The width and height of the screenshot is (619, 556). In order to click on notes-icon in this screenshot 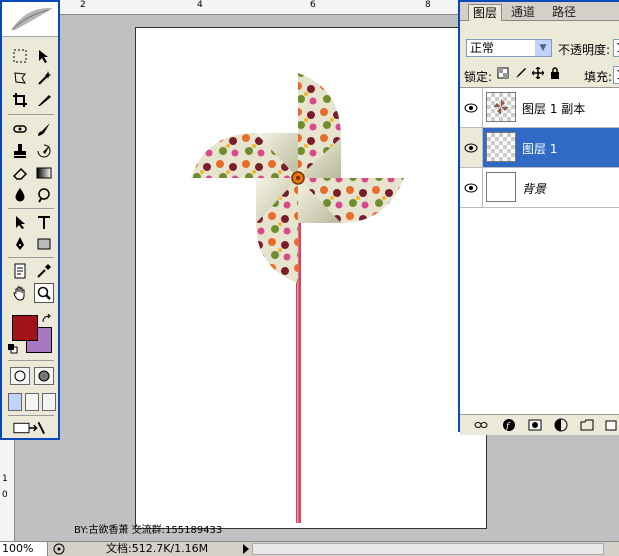, I will do `click(20, 271)`.